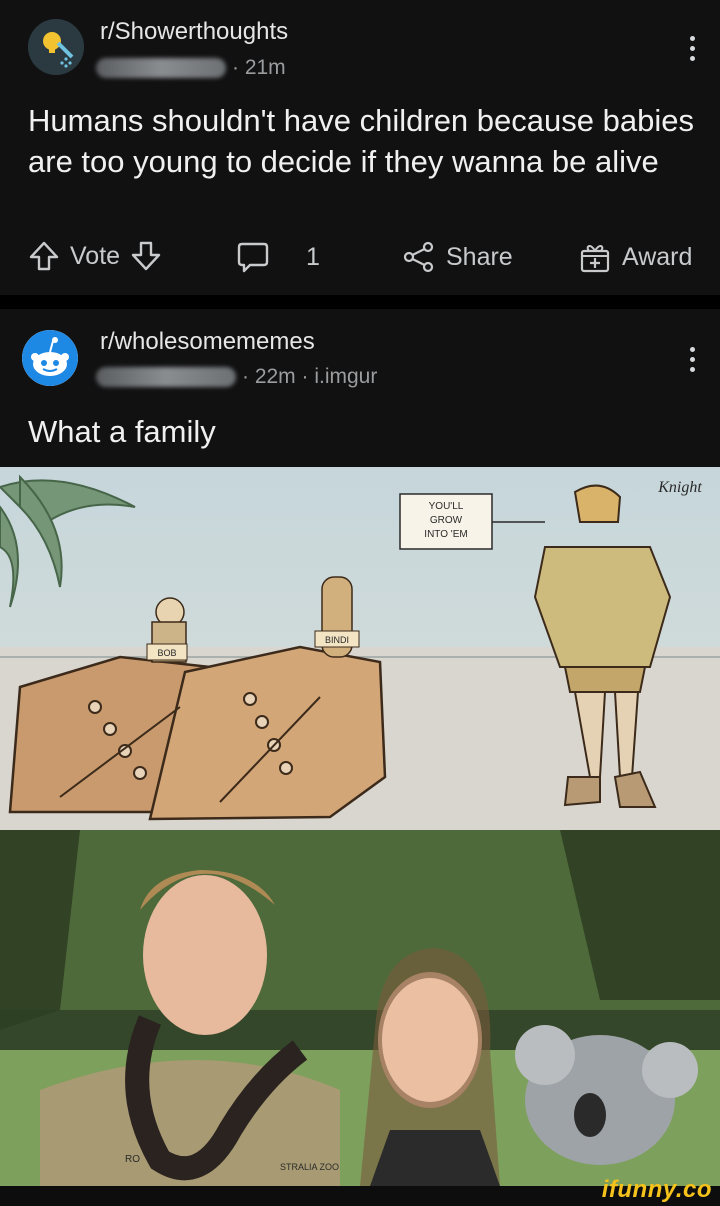 This screenshot has height=1206, width=720. I want to click on post-title: What a family, so click(363, 431).